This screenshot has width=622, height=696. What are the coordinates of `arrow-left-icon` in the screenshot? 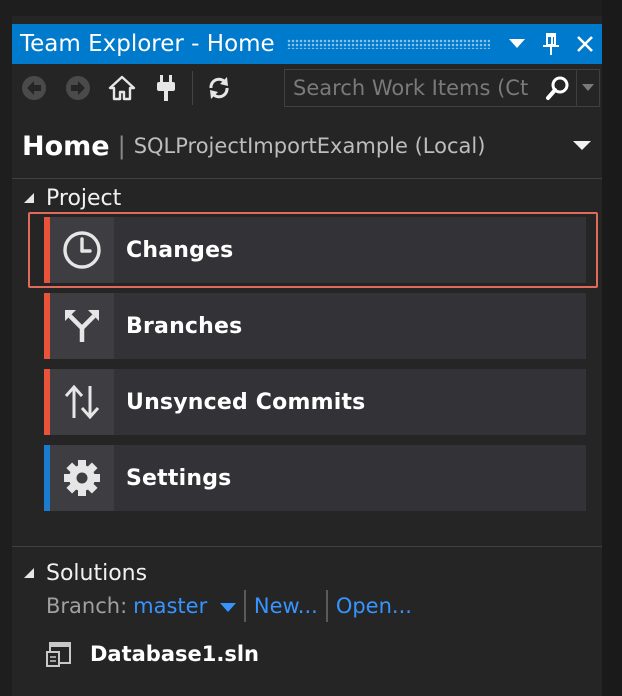 It's located at (34, 88).